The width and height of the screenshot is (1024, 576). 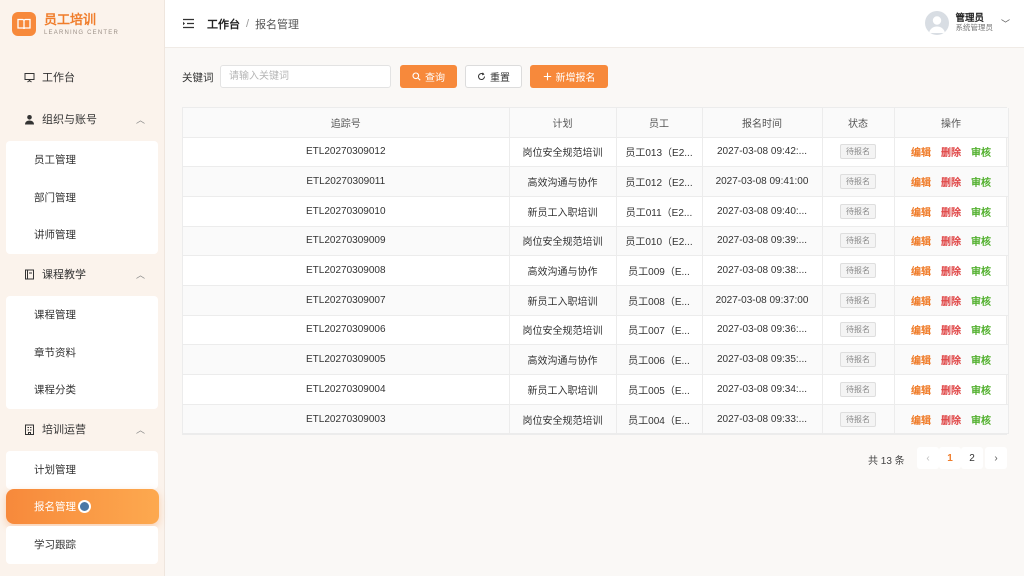 What do you see at coordinates (967, 23) in the screenshot?
I see `user-menu: 管理员 系统管理员 ﹀` at bounding box center [967, 23].